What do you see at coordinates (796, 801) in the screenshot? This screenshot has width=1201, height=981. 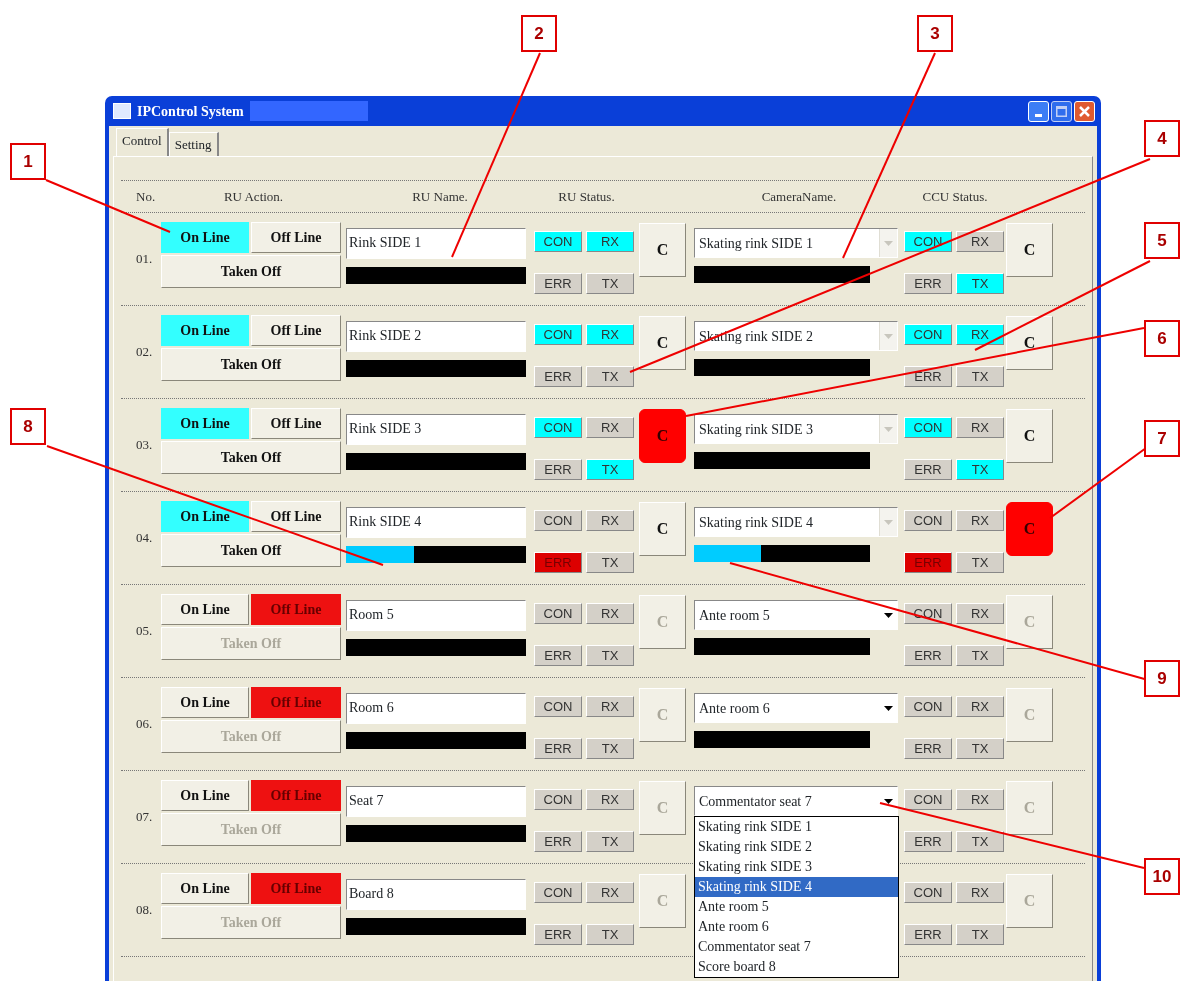 I see `camera-dropdown: Commentator seat 7` at bounding box center [796, 801].